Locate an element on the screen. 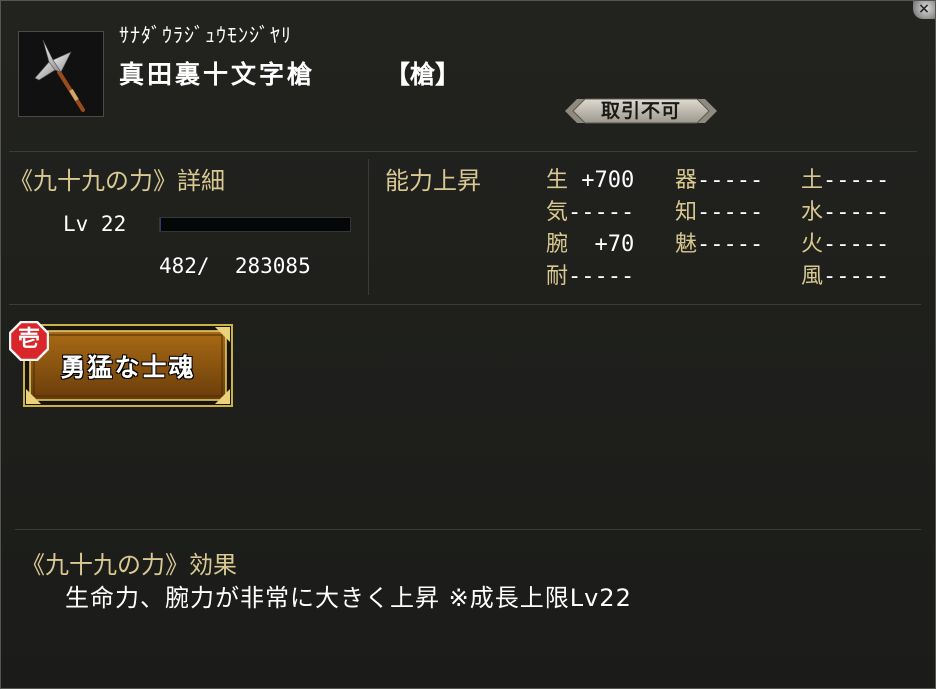 This screenshot has height=689, width=936. stat-life: 生 +700 is located at coordinates (590, 178).